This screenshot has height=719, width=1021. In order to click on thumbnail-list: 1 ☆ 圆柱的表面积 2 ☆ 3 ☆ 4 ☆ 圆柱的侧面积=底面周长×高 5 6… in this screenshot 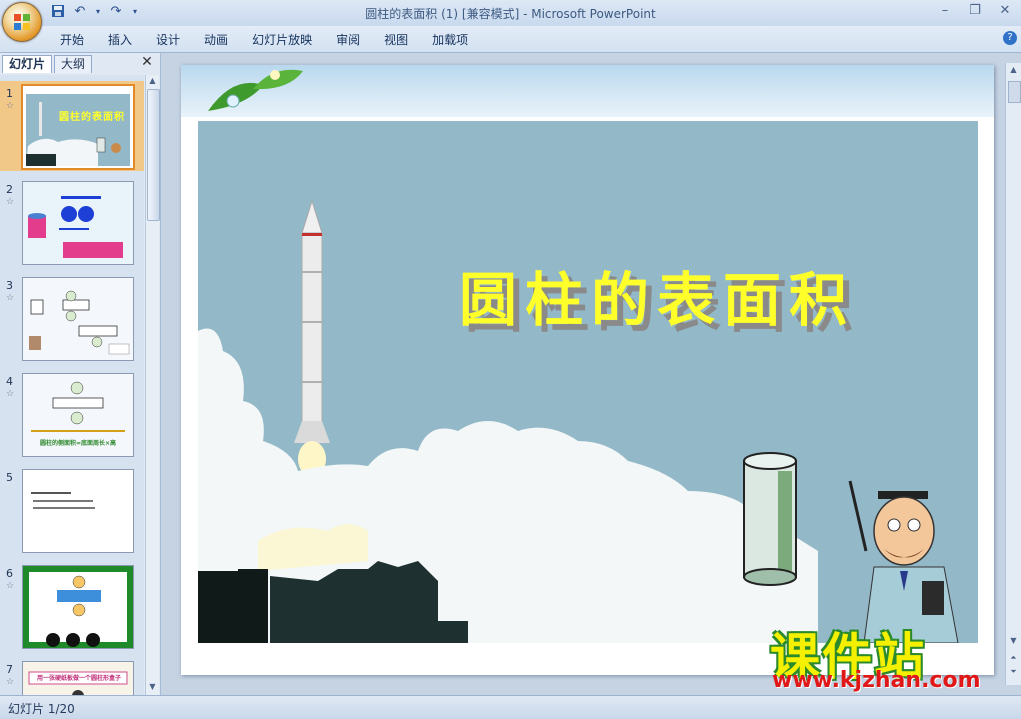, I will do `click(72, 385)`.